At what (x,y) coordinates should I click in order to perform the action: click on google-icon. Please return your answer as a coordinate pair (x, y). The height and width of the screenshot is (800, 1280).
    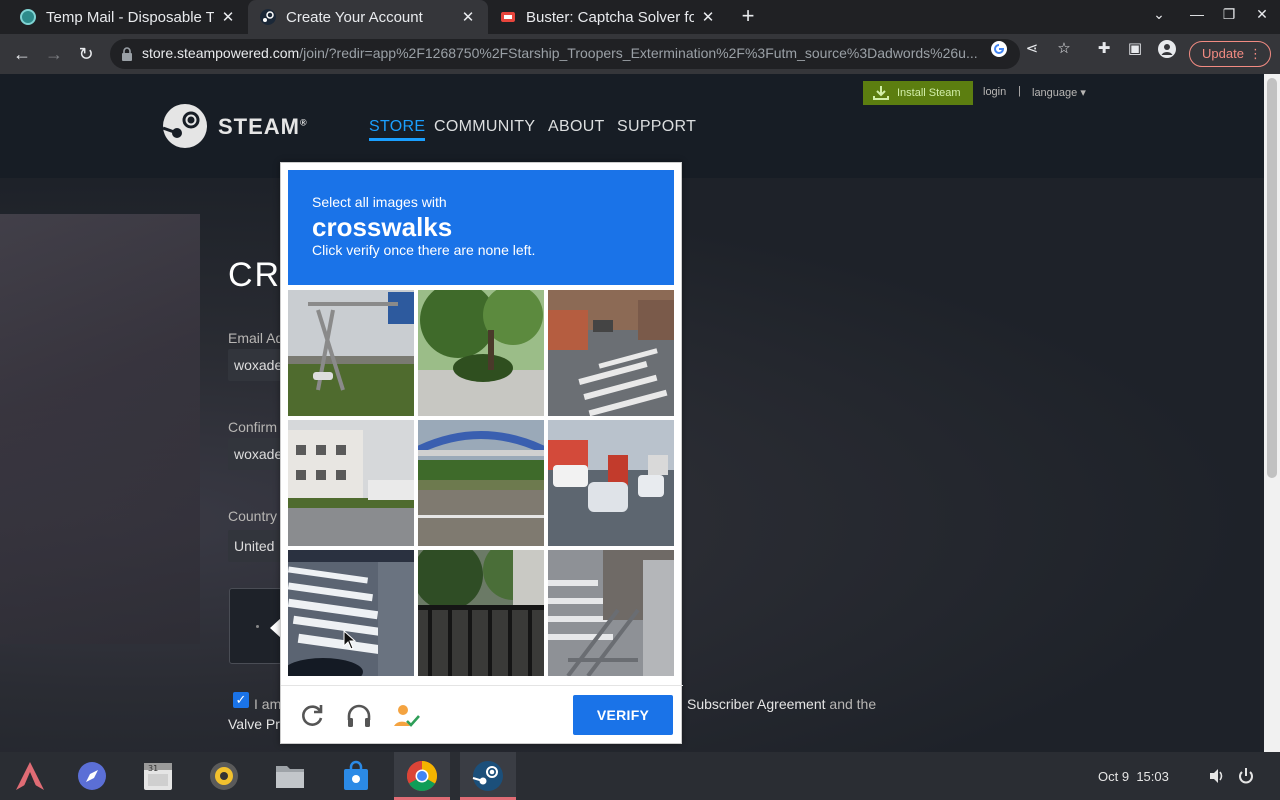
    Looking at the image, I should click on (999, 49).